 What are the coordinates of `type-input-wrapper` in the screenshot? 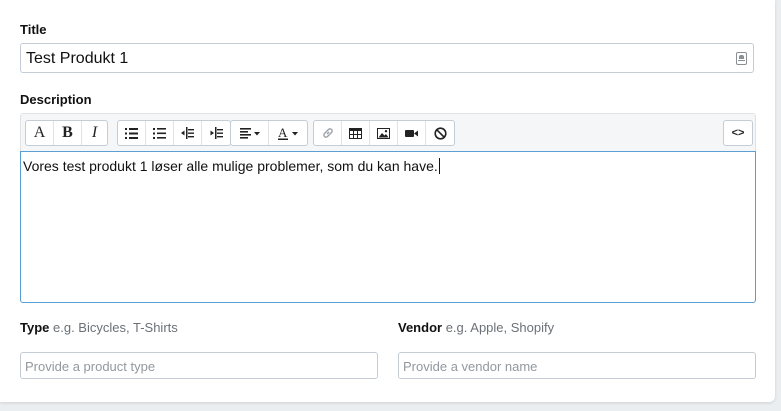 It's located at (199, 365).